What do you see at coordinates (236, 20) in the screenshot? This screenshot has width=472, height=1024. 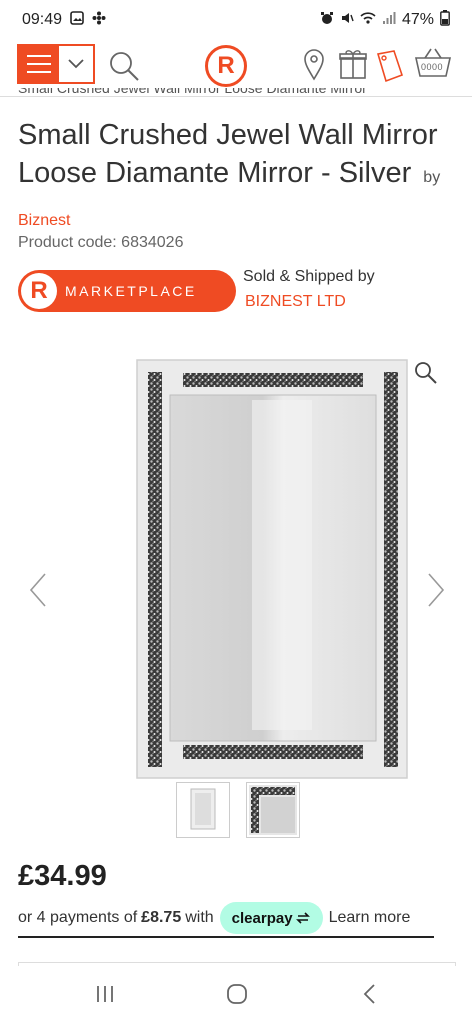 I see `status-bar: 09:49 47%` at bounding box center [236, 20].